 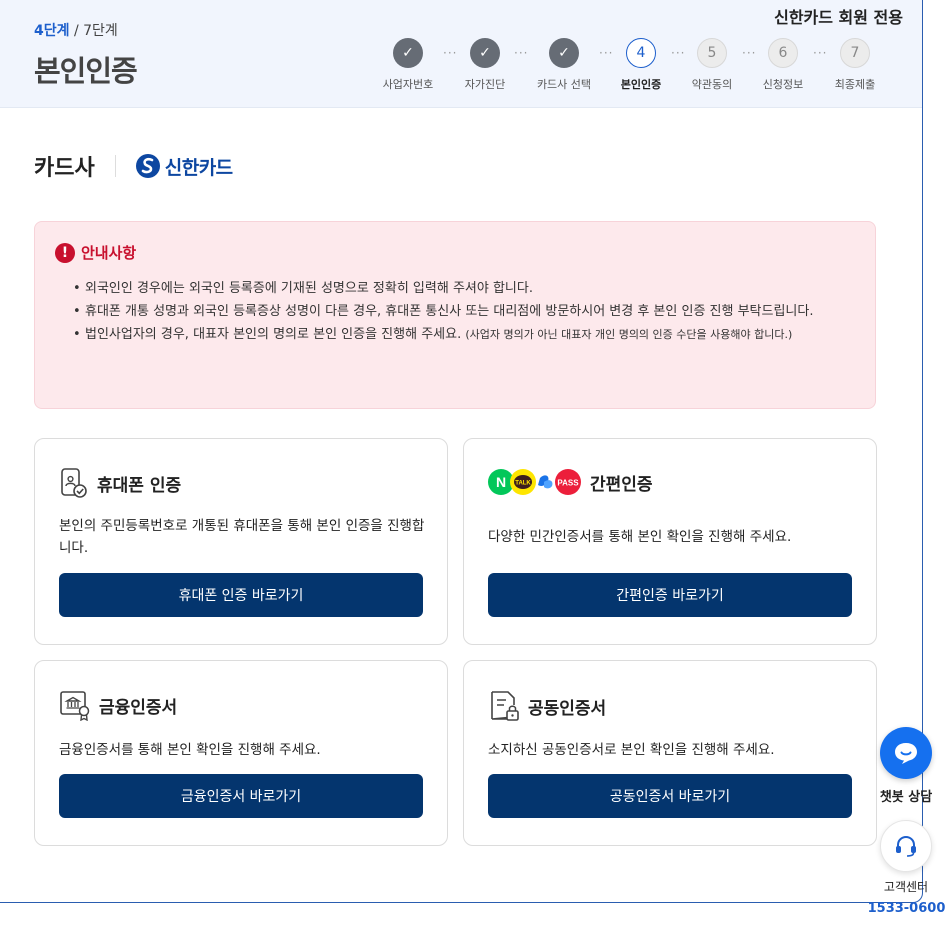 What do you see at coordinates (133, 166) in the screenshot?
I see `card-company: 카드사 신한카드` at bounding box center [133, 166].